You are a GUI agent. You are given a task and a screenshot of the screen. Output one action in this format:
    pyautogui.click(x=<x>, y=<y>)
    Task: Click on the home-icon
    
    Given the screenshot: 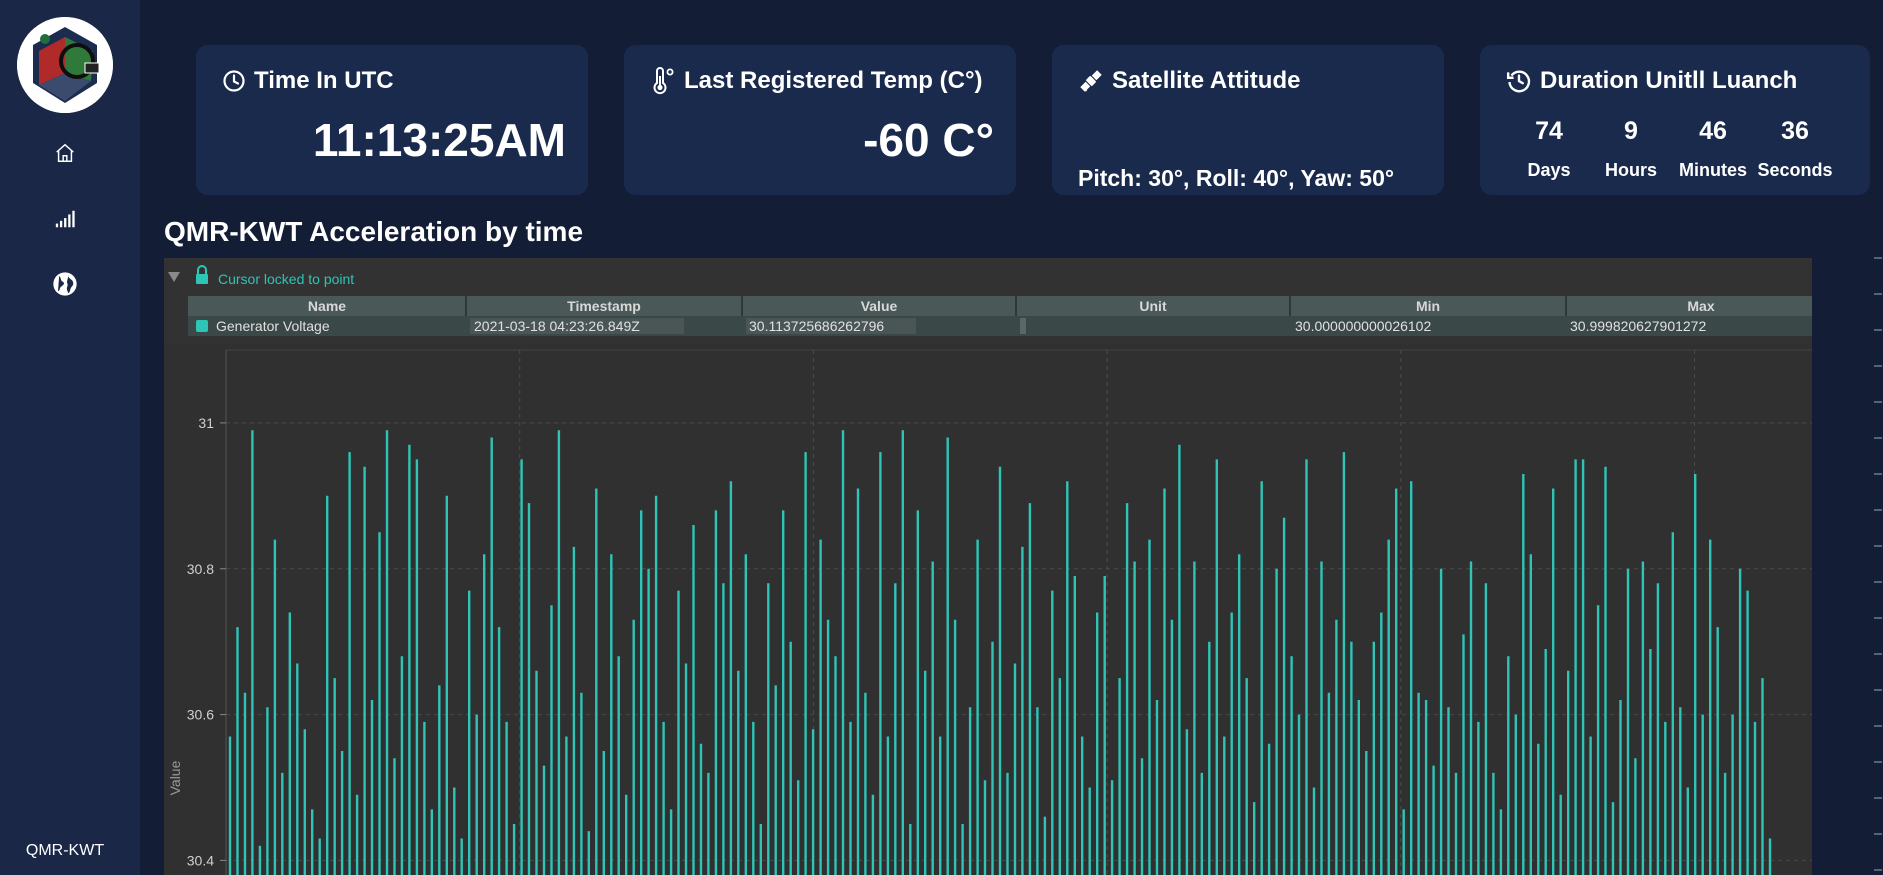 What is the action you would take?
    pyautogui.click(x=65, y=153)
    